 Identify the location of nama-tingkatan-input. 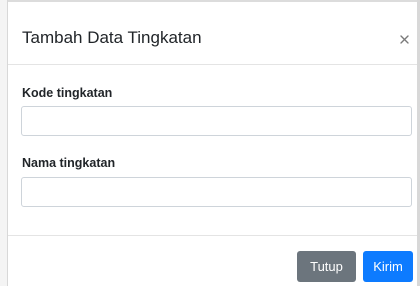
(216, 192).